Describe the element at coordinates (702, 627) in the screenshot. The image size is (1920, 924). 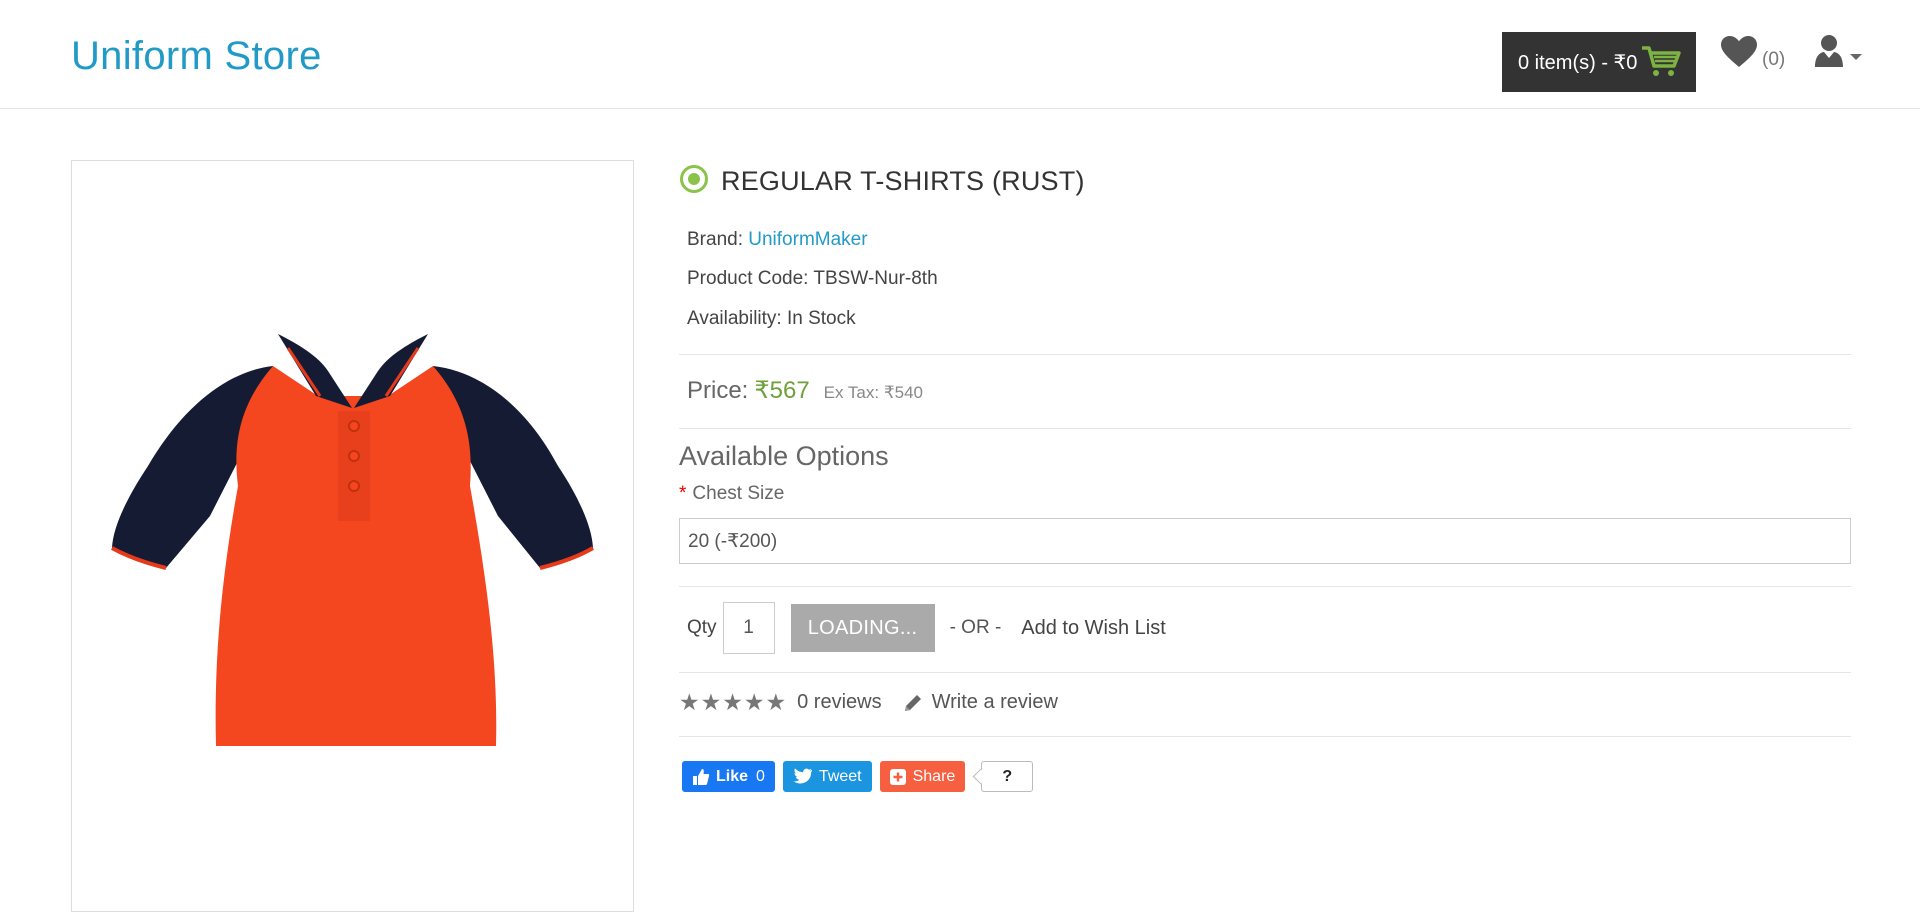
I see `qty-label: Qty` at that location.